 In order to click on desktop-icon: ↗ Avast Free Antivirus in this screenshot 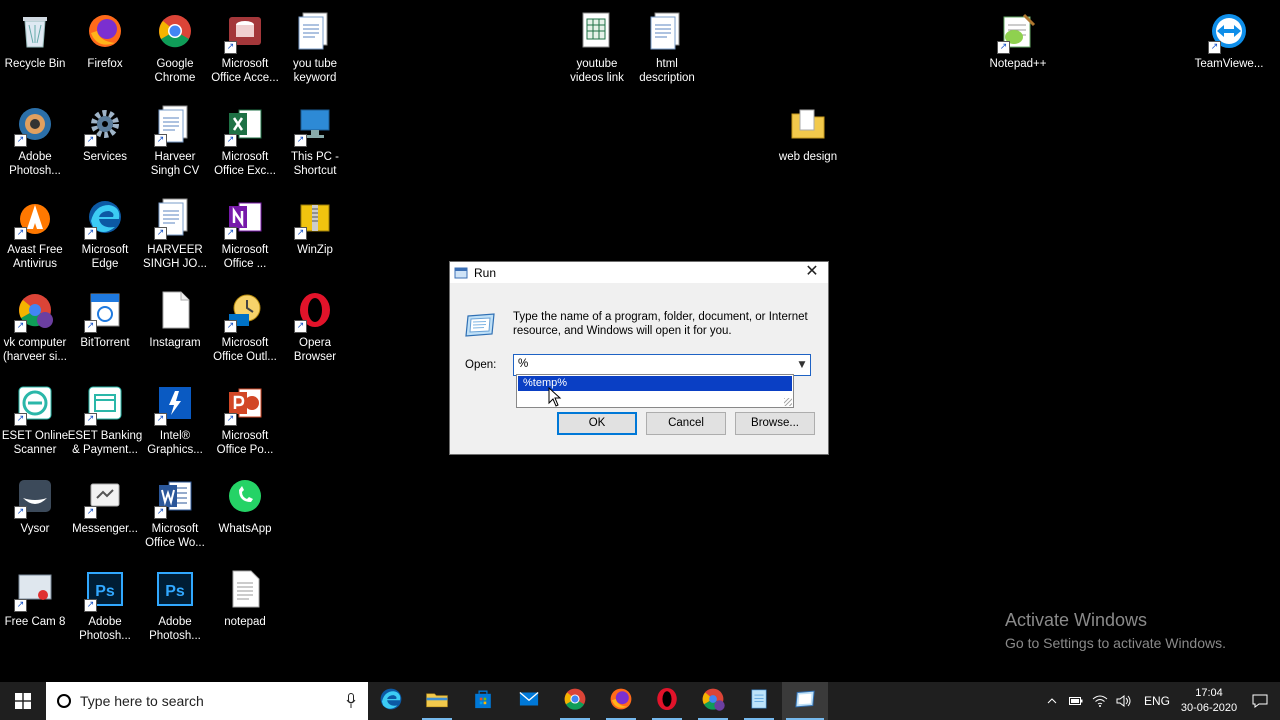, I will do `click(35, 232)`.